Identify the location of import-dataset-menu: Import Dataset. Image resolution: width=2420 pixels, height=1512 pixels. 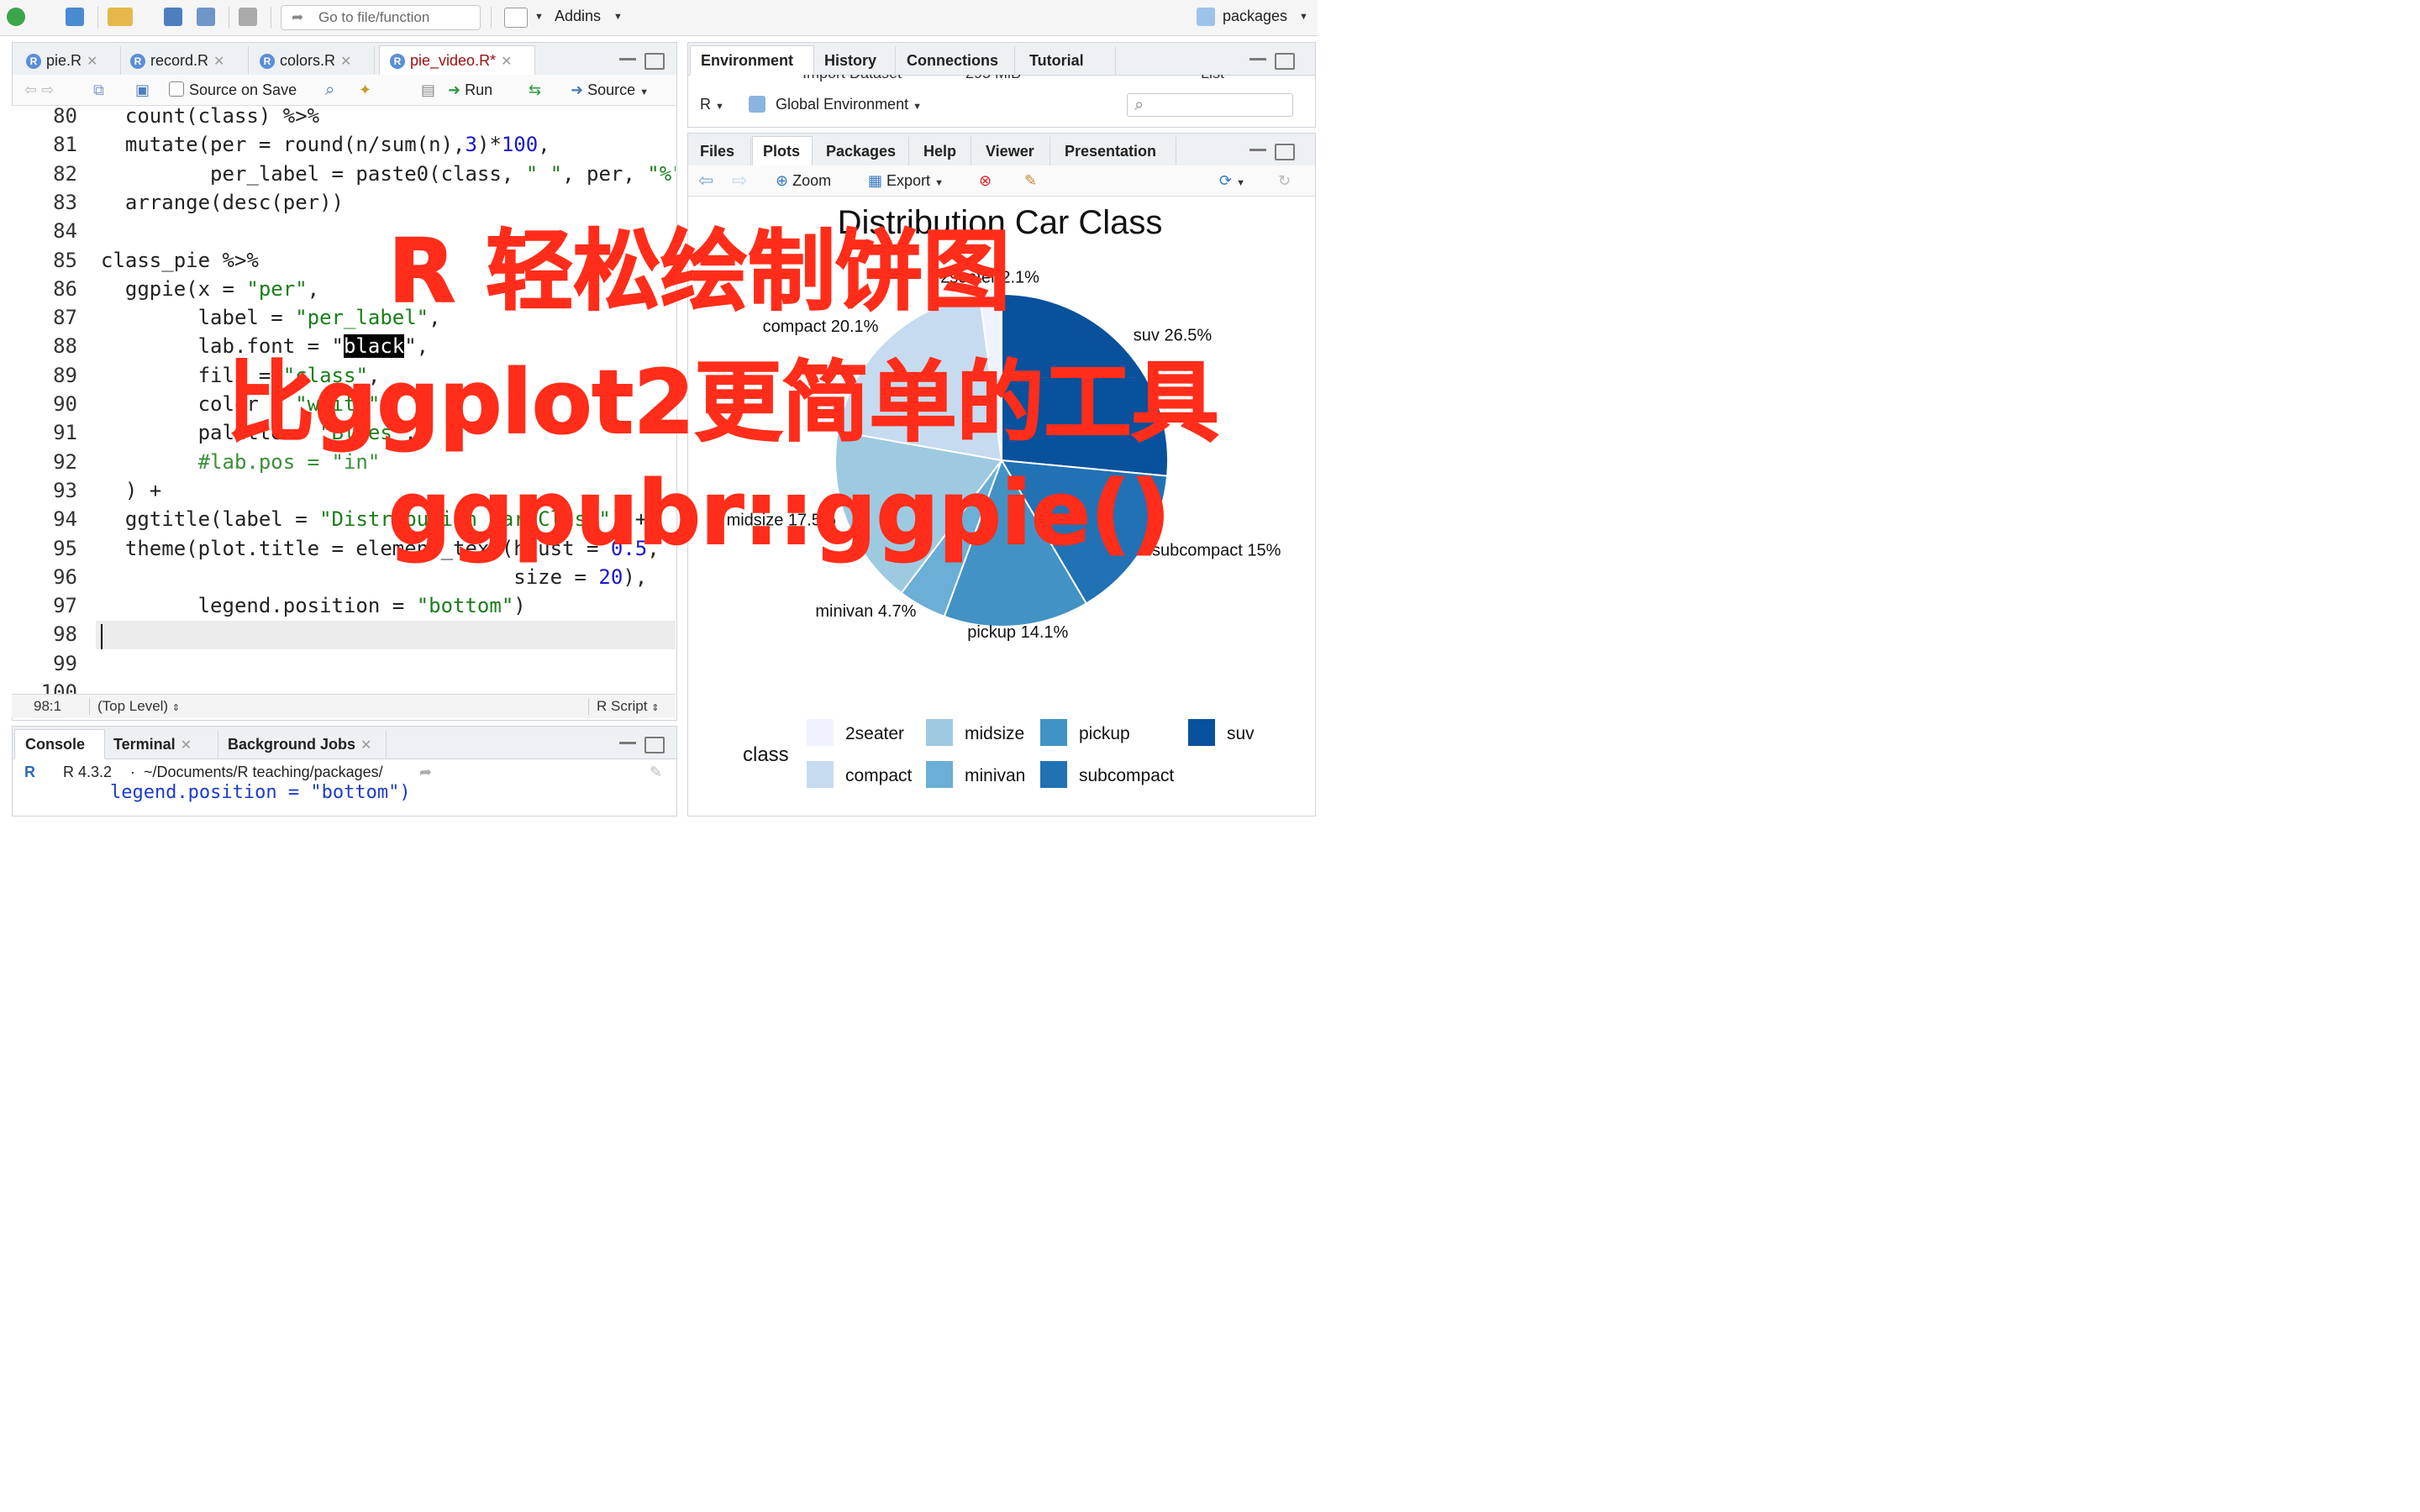
(852, 78).